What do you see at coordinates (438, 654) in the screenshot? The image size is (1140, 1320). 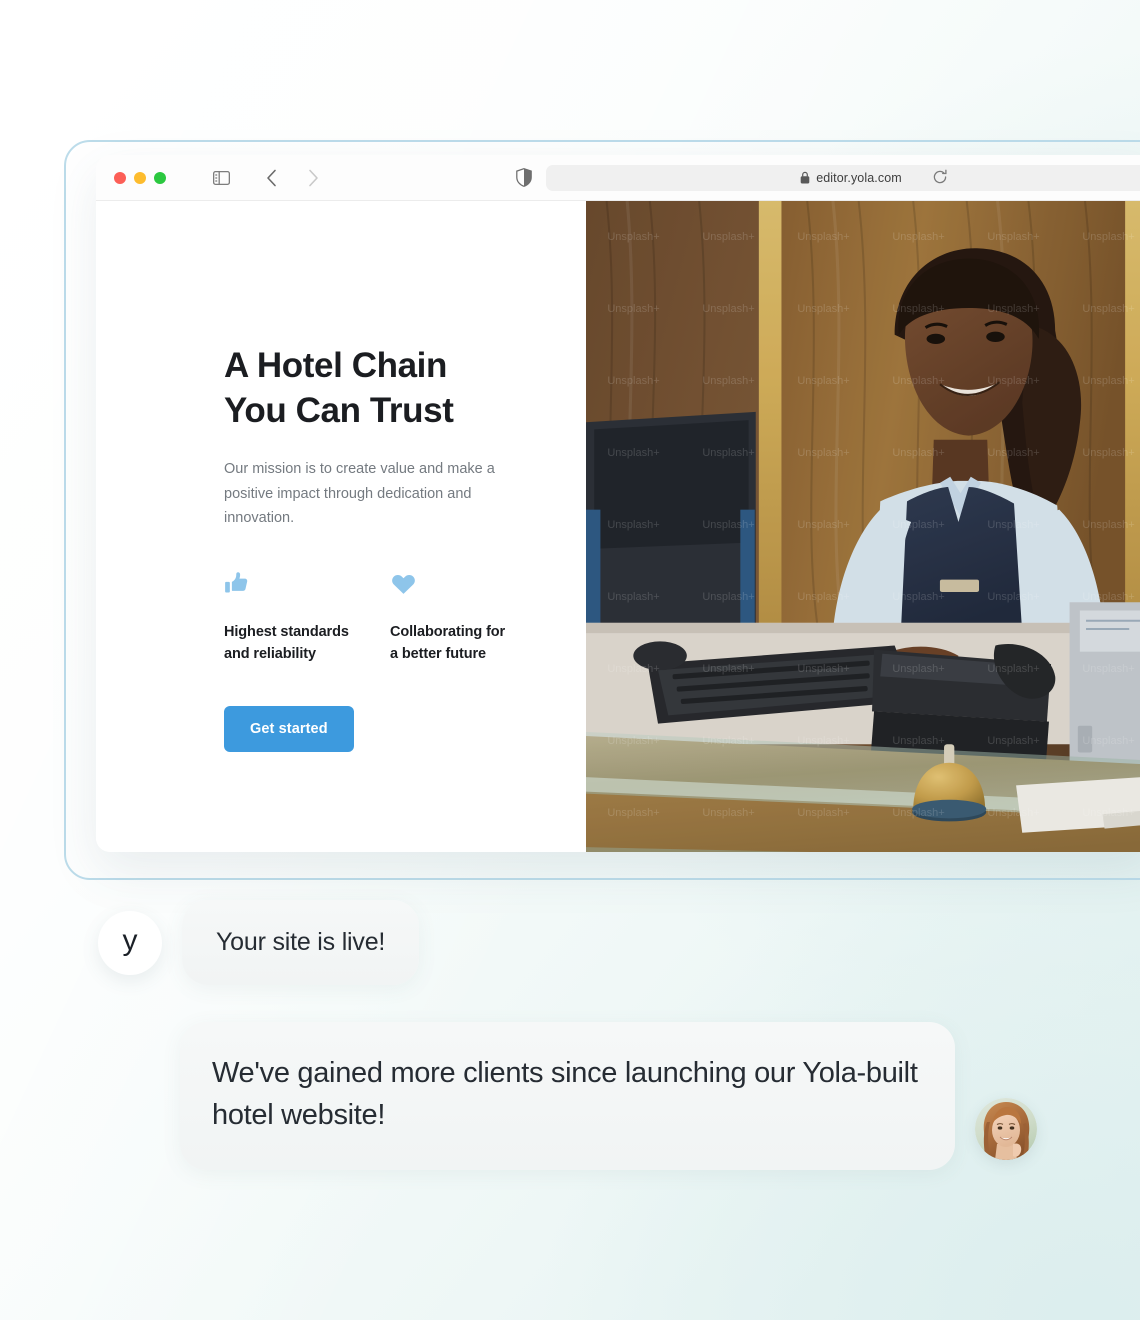 I see `feature-label-collaborating-line-2: a better future` at bounding box center [438, 654].